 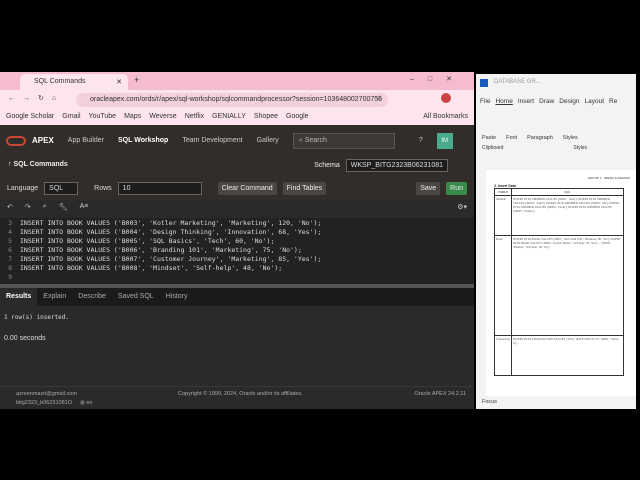 I want to click on search-icon: ⌕, so click(x=45, y=209).